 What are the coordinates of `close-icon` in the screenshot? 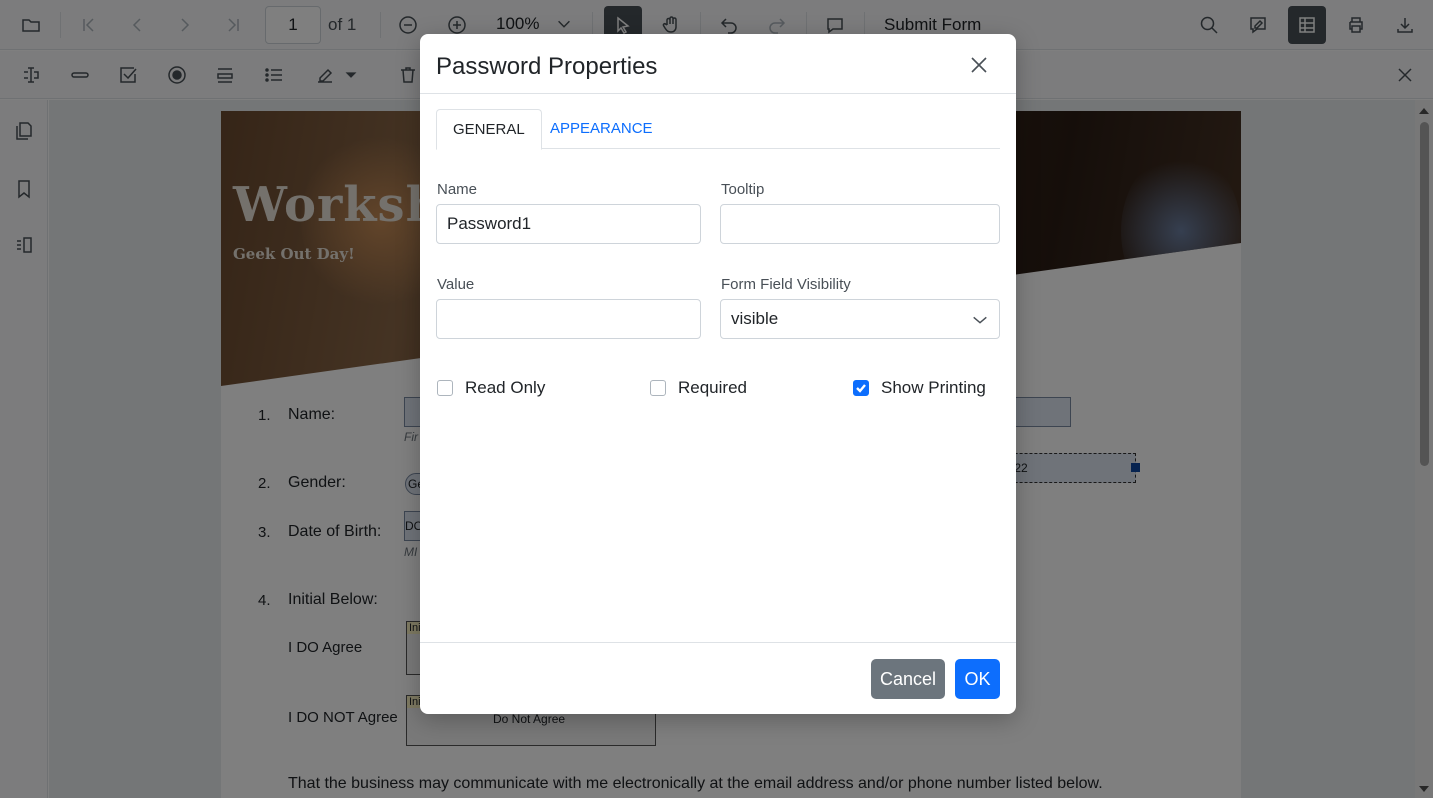 It's located at (979, 65).